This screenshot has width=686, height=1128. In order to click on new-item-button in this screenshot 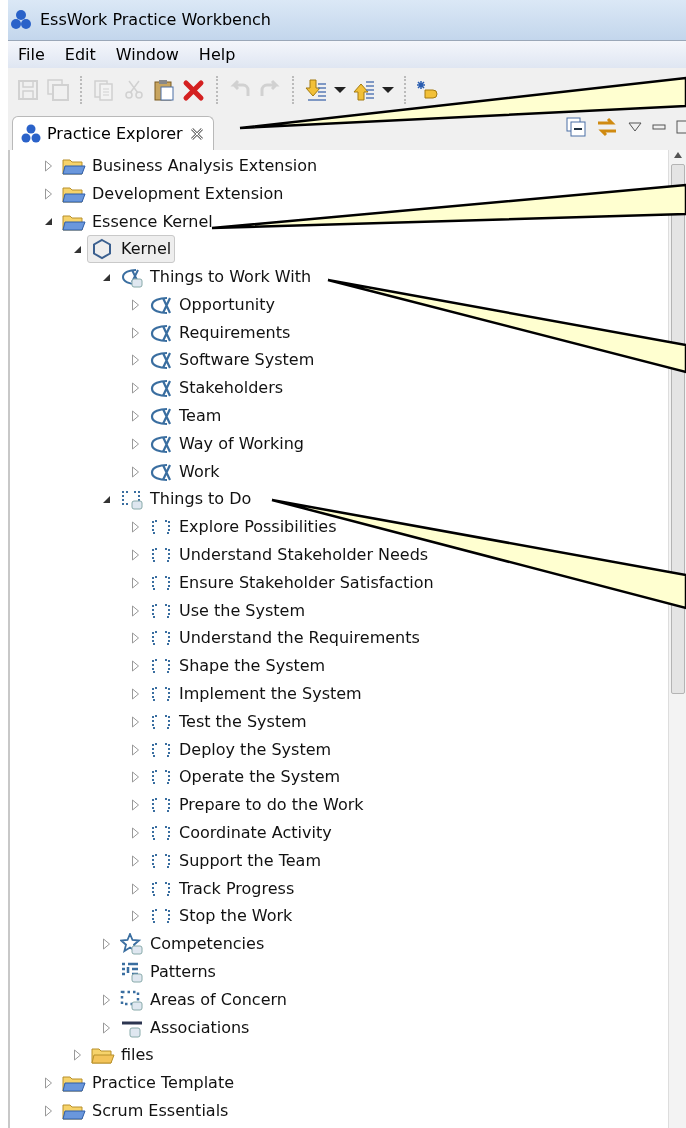, I will do `click(428, 90)`.